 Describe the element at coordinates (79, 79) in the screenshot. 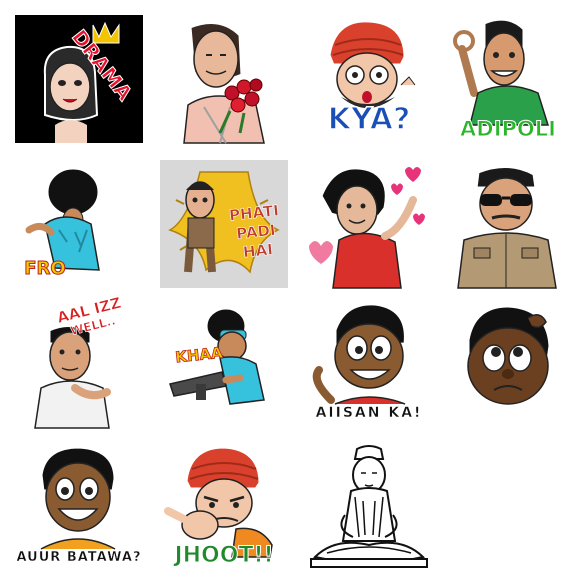

I see `sticker-drama: DRAMA` at that location.